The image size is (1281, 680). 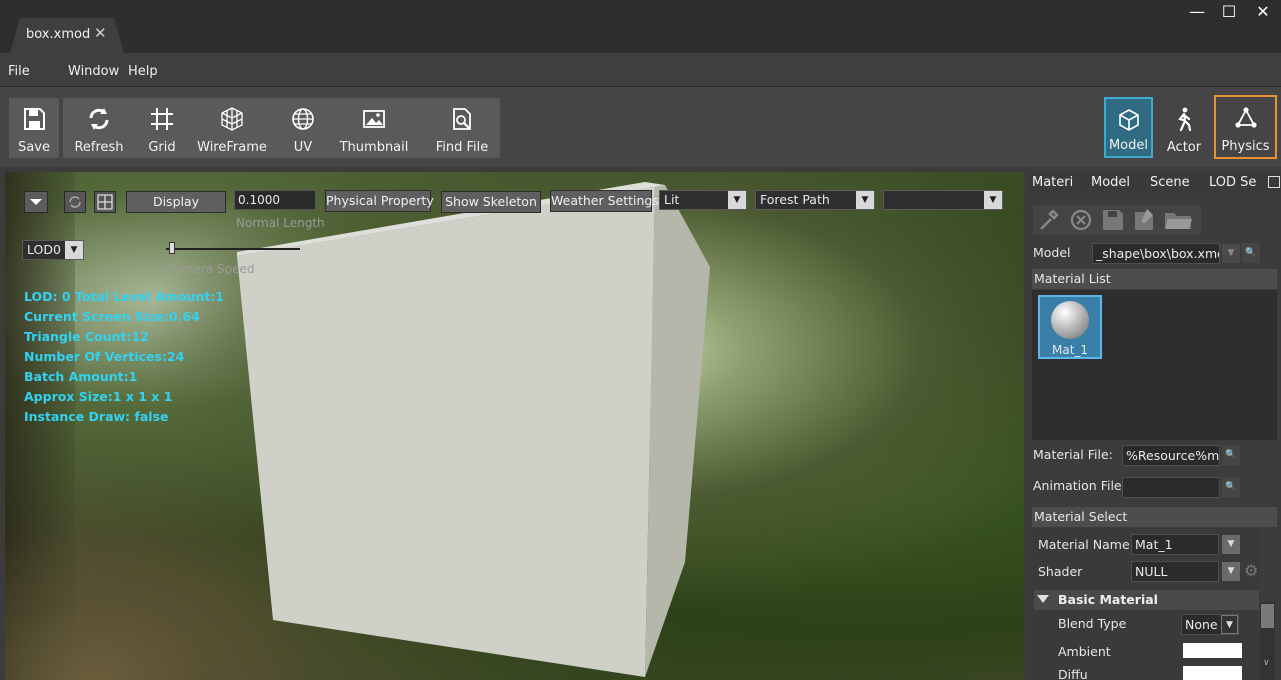 I want to click on menu-help: Help, so click(x=143, y=71).